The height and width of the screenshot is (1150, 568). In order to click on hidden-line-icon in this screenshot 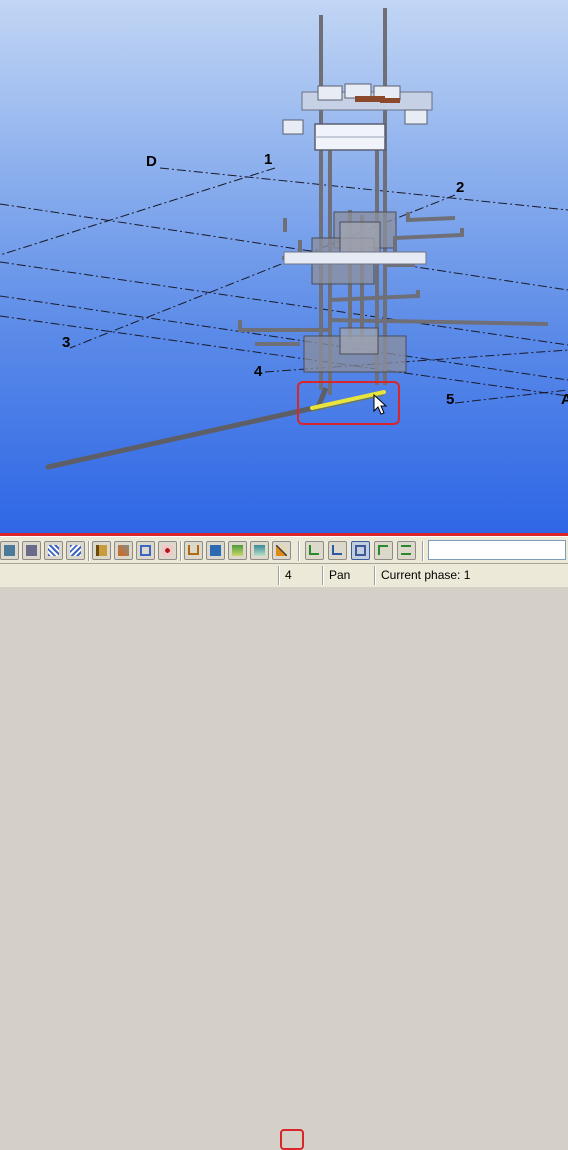, I will do `click(31, 550)`.